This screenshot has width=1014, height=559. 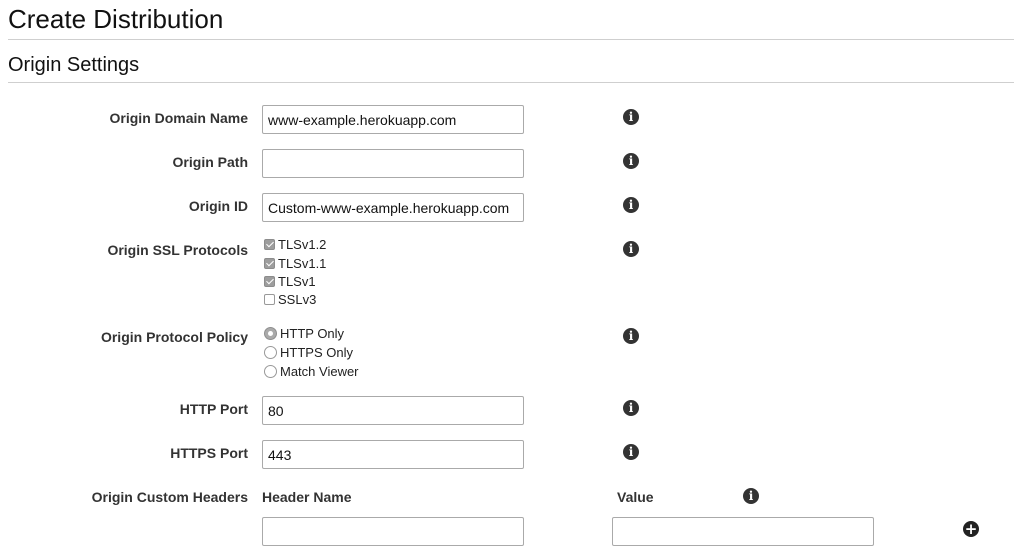 I want to click on sslv3-checkbox, so click(x=269, y=299).